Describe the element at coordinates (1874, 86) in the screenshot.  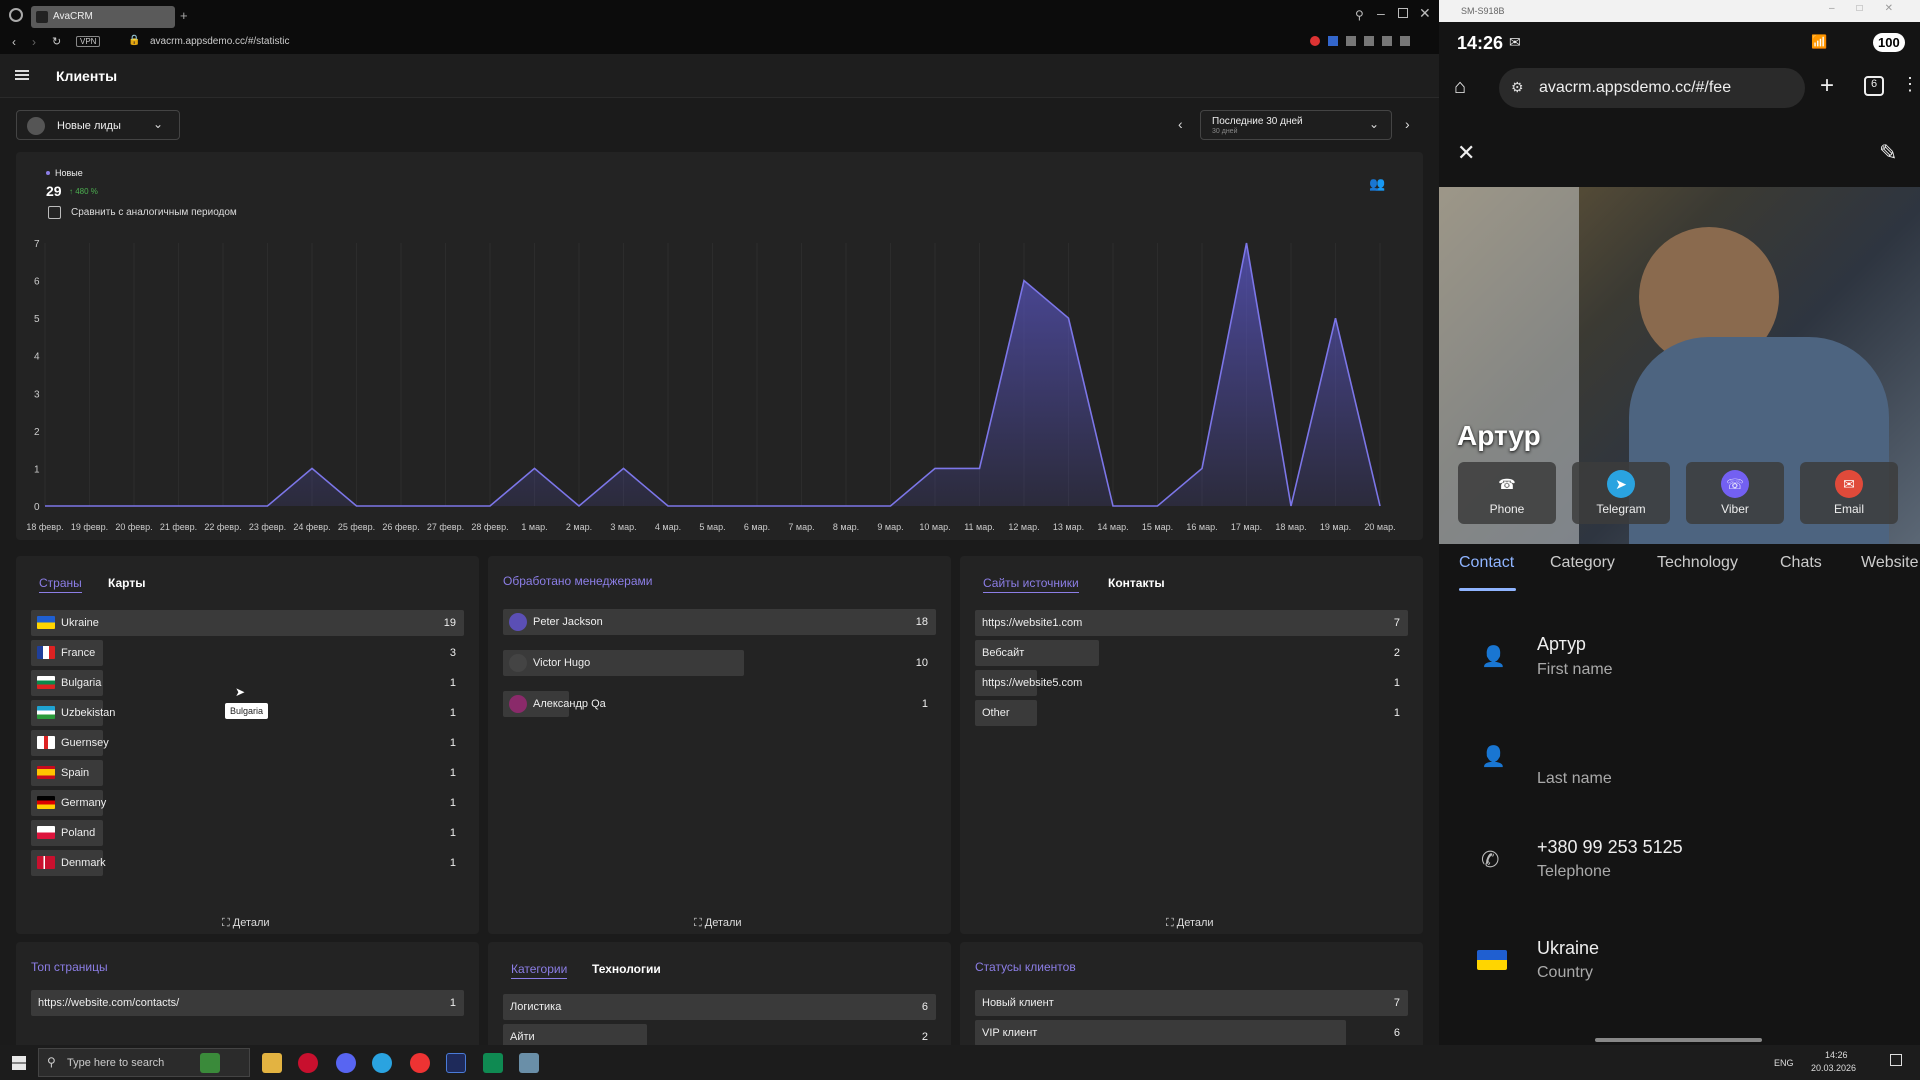
I see `tabs-count-button: 6` at that location.